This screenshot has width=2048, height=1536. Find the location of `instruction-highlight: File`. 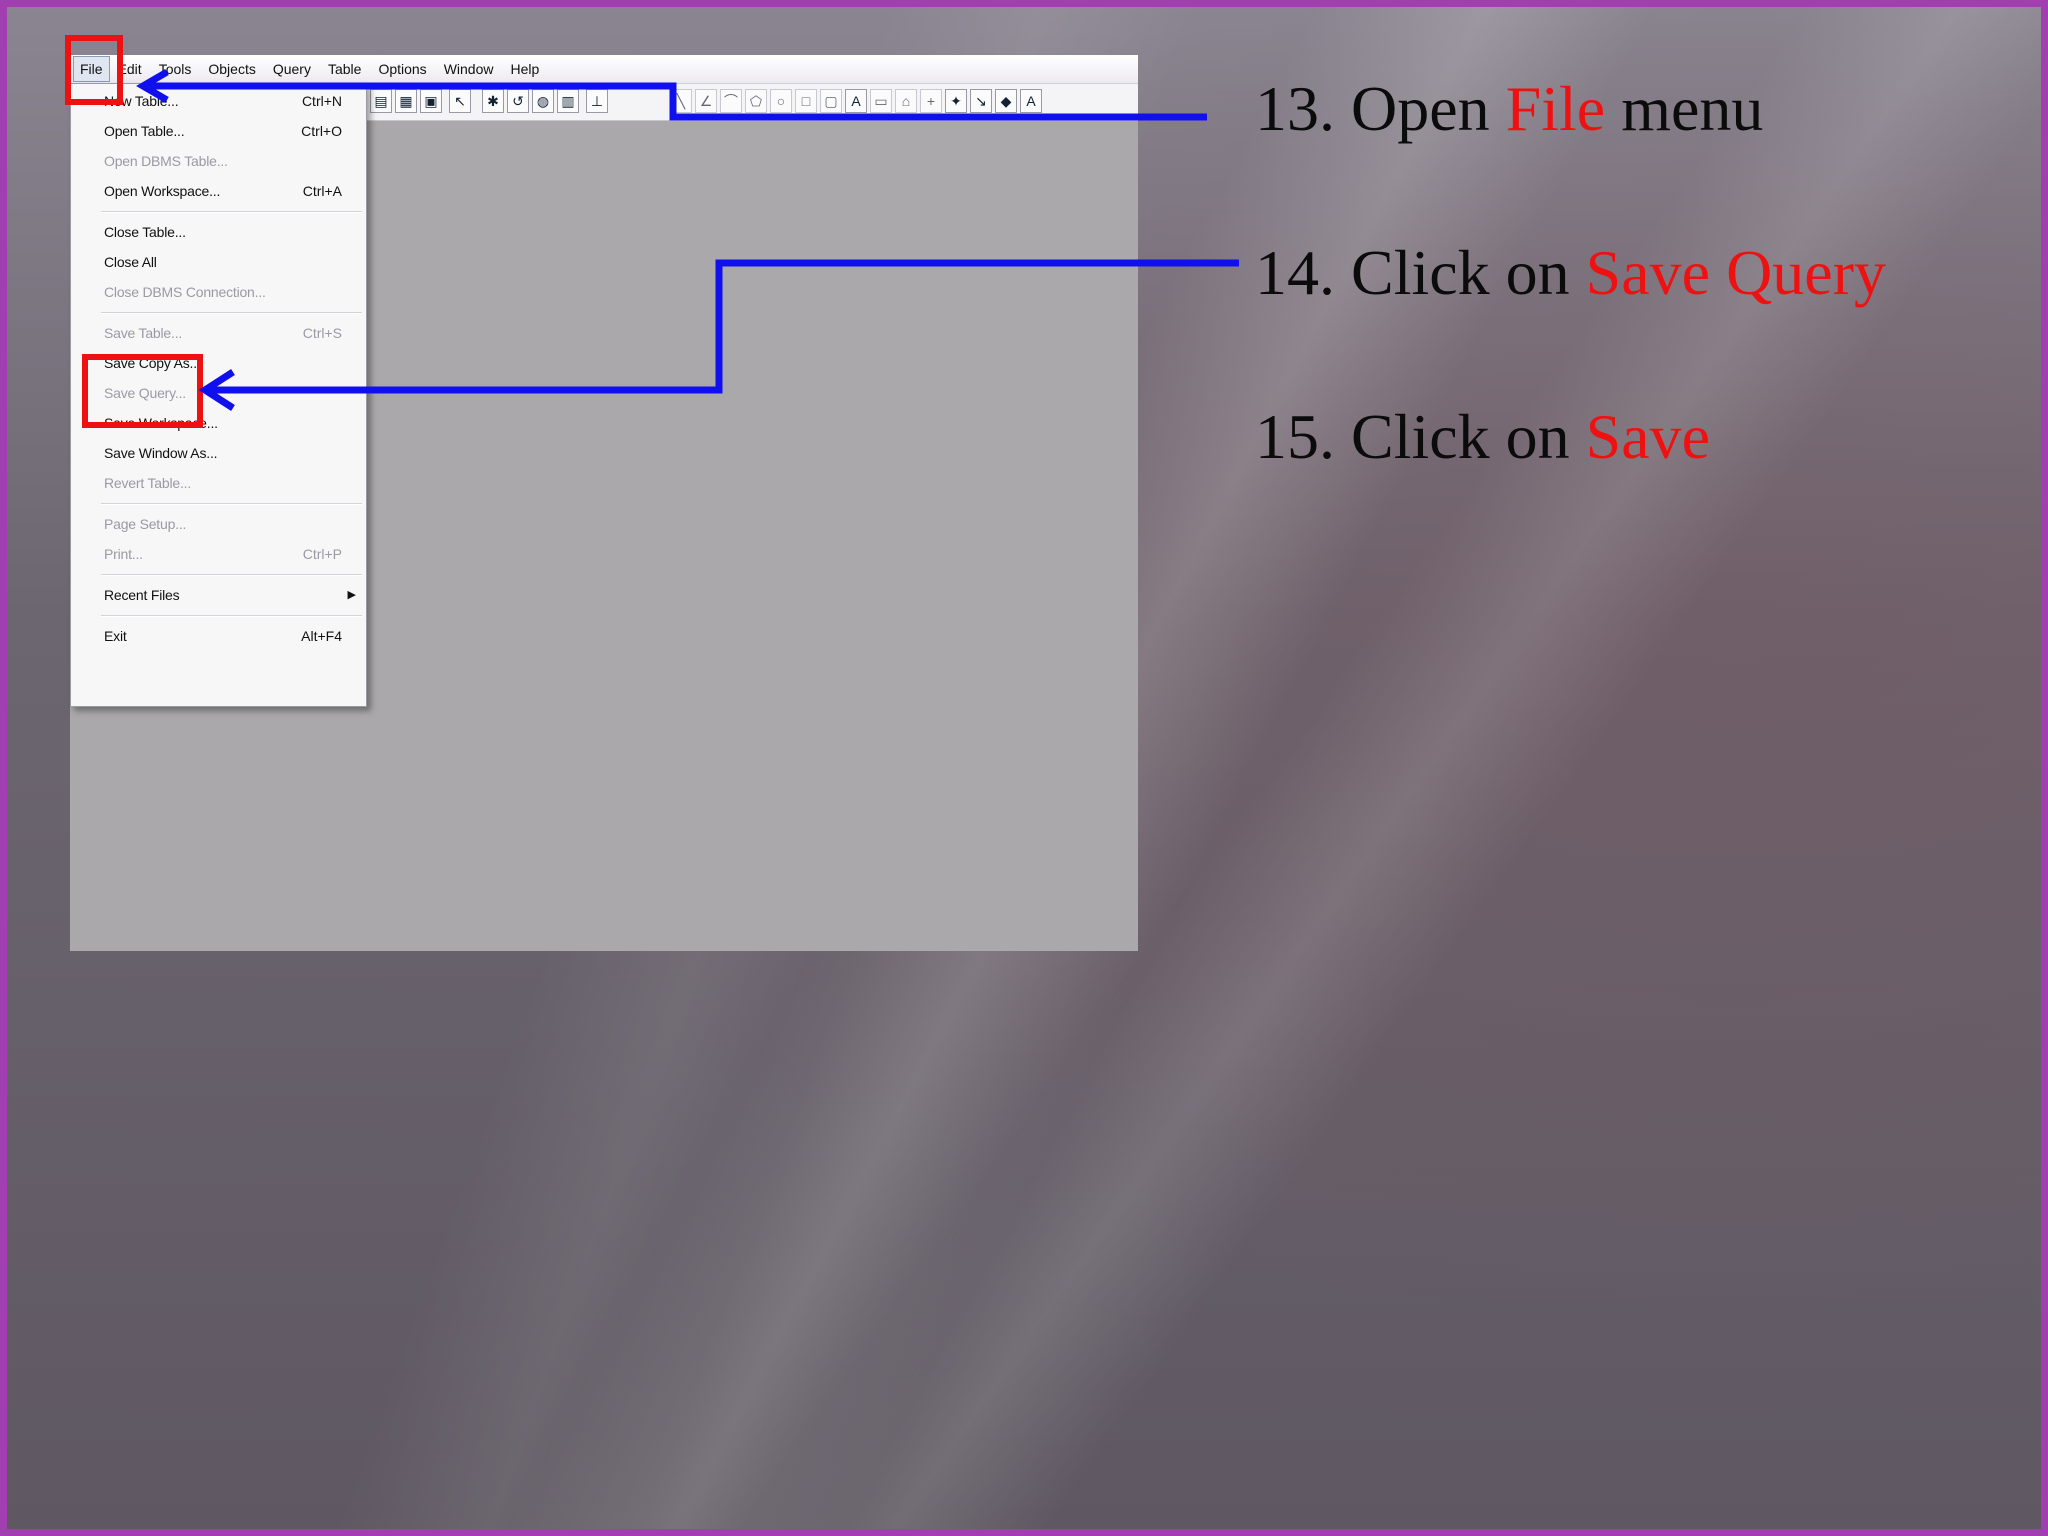

instruction-highlight: File is located at coordinates (1555, 108).